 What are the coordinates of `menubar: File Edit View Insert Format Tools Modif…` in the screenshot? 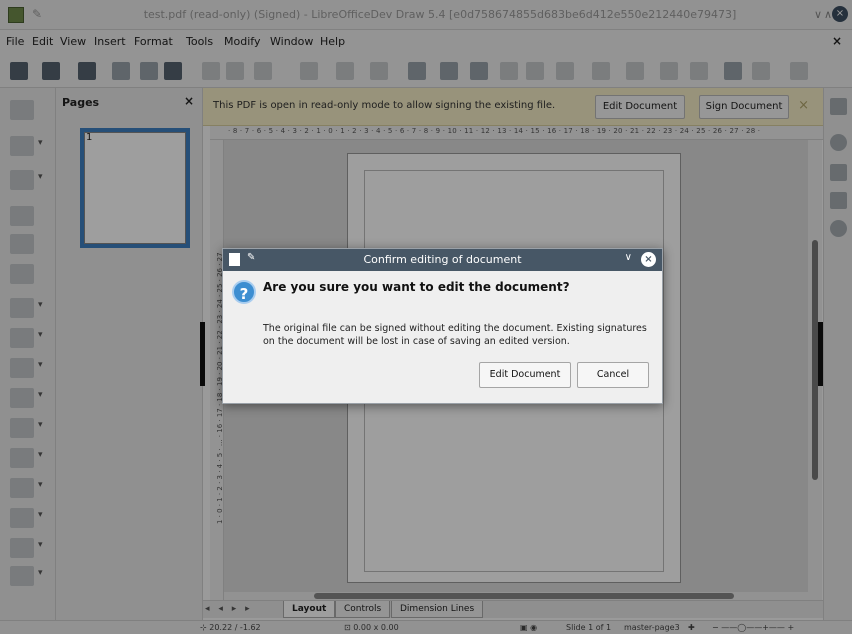 It's located at (426, 42).